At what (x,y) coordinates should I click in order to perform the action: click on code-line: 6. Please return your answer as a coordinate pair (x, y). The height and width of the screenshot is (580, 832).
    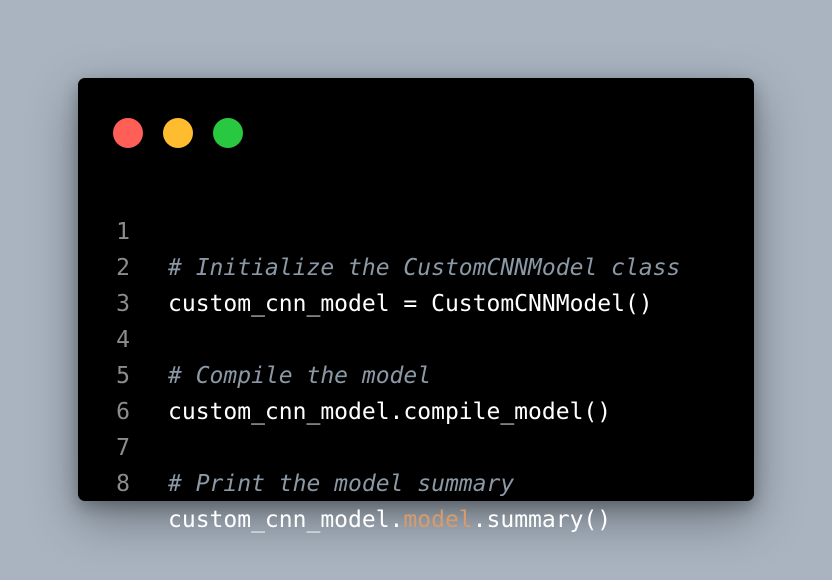
    Looking at the image, I should click on (416, 391).